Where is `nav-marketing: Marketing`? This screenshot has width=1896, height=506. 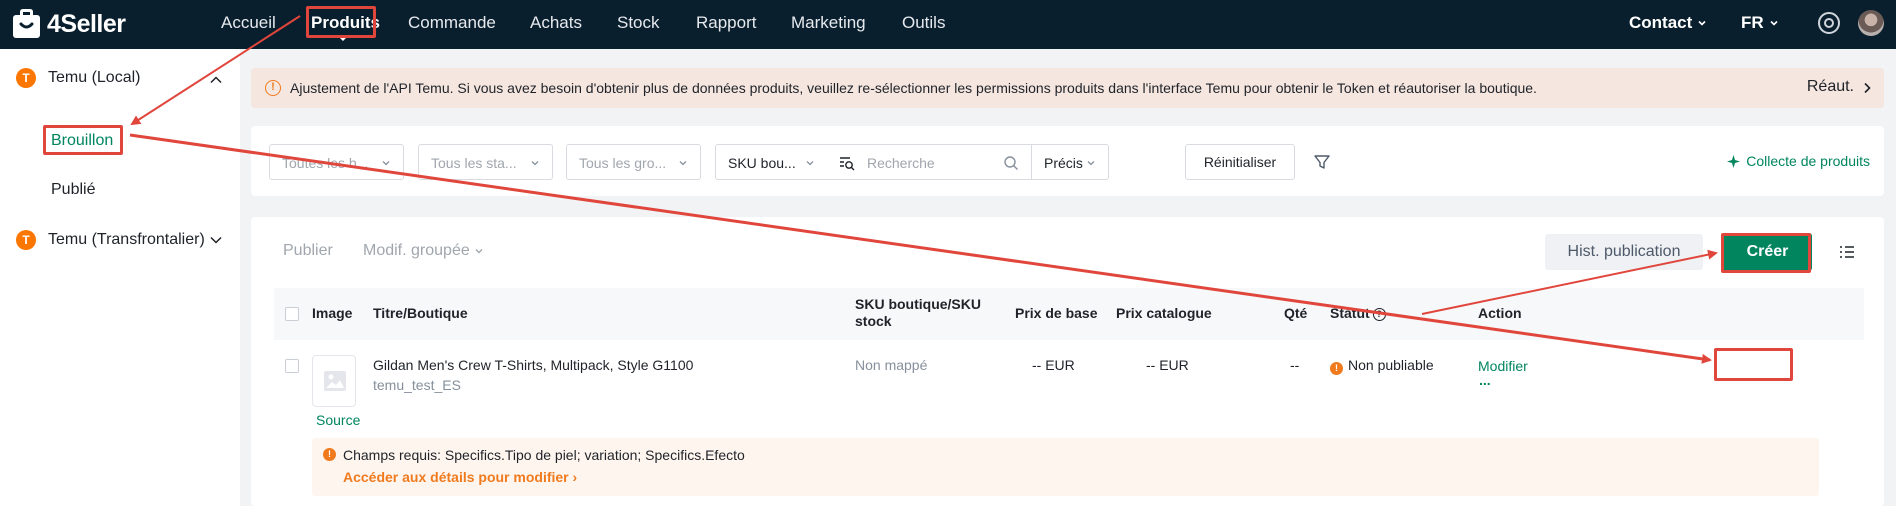 nav-marketing: Marketing is located at coordinates (828, 23).